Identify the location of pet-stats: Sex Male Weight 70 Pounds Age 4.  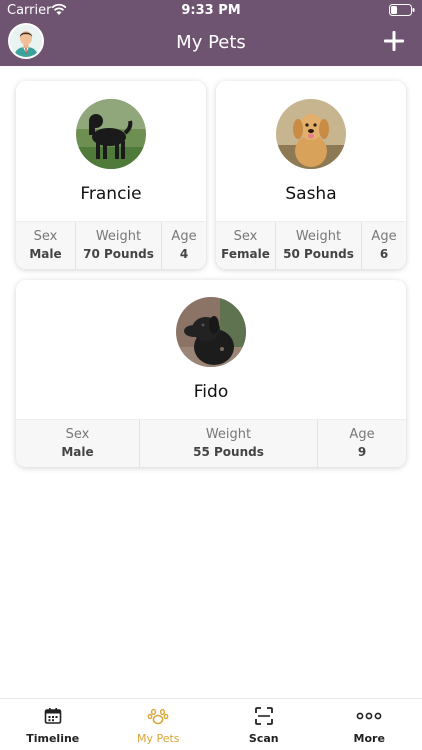
(111, 245).